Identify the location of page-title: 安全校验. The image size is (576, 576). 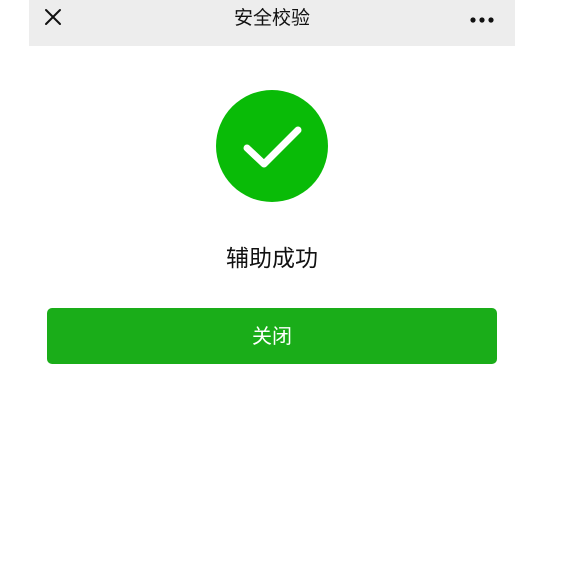
(271, 18).